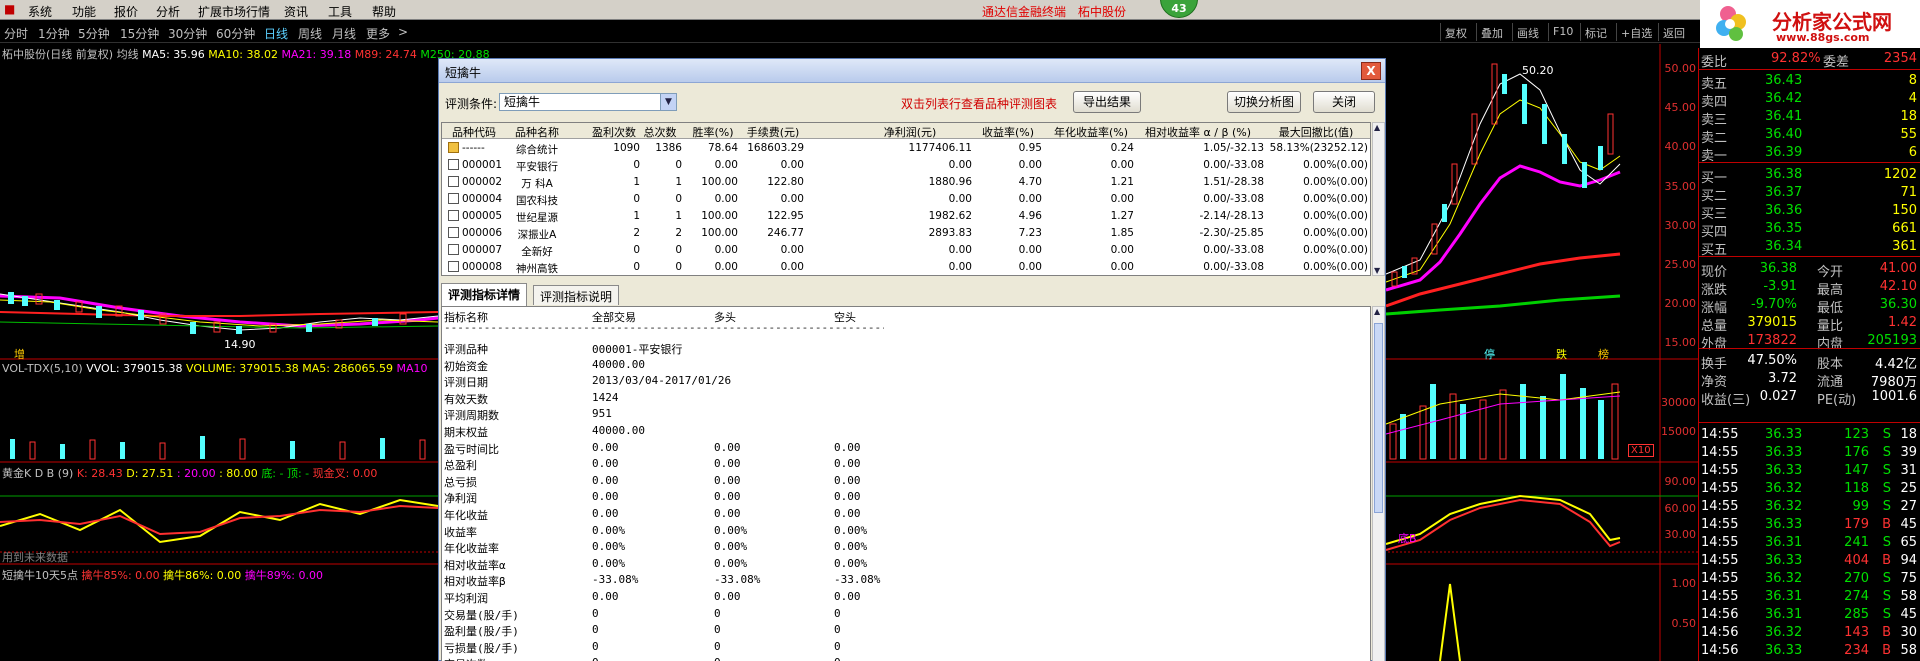 This screenshot has height=661, width=1920. I want to click on toolbar-draw: 画线, so click(1527, 32).